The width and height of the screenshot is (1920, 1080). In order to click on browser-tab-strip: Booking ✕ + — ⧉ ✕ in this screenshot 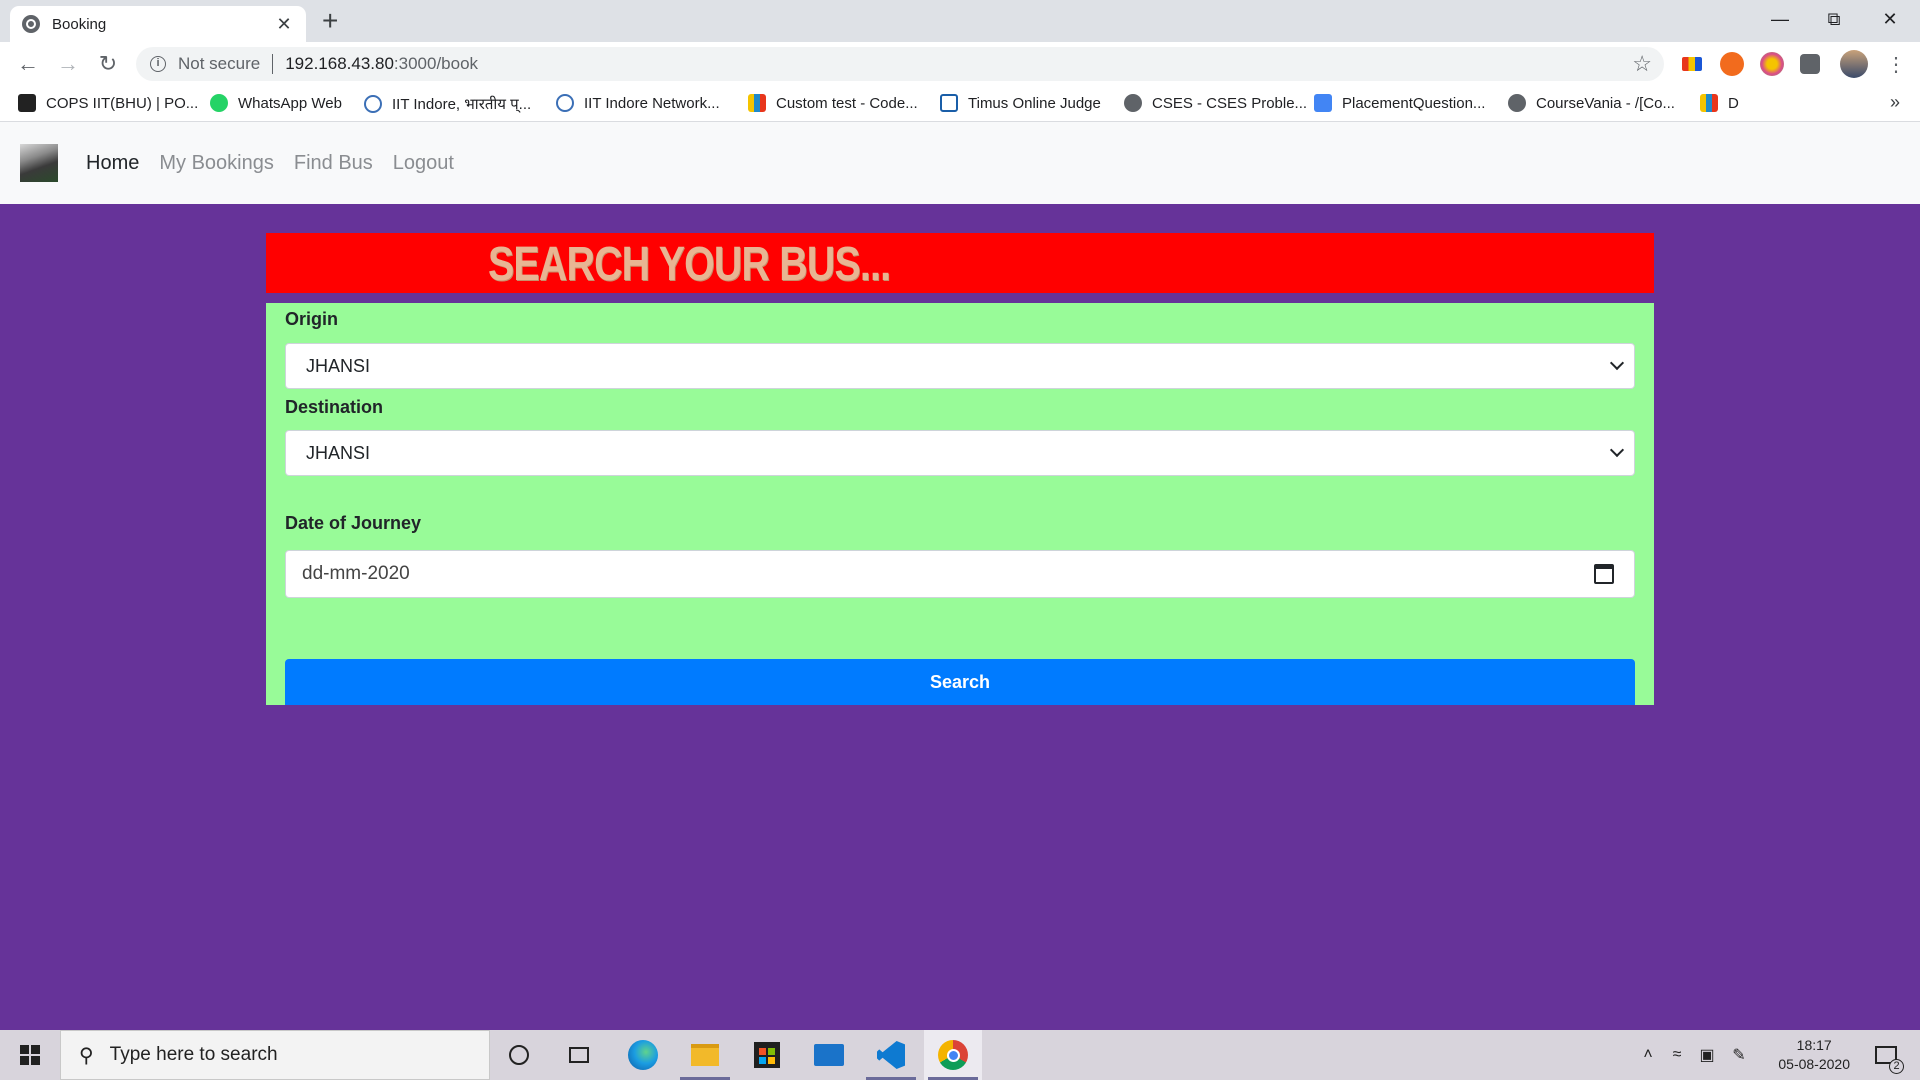, I will do `click(960, 21)`.